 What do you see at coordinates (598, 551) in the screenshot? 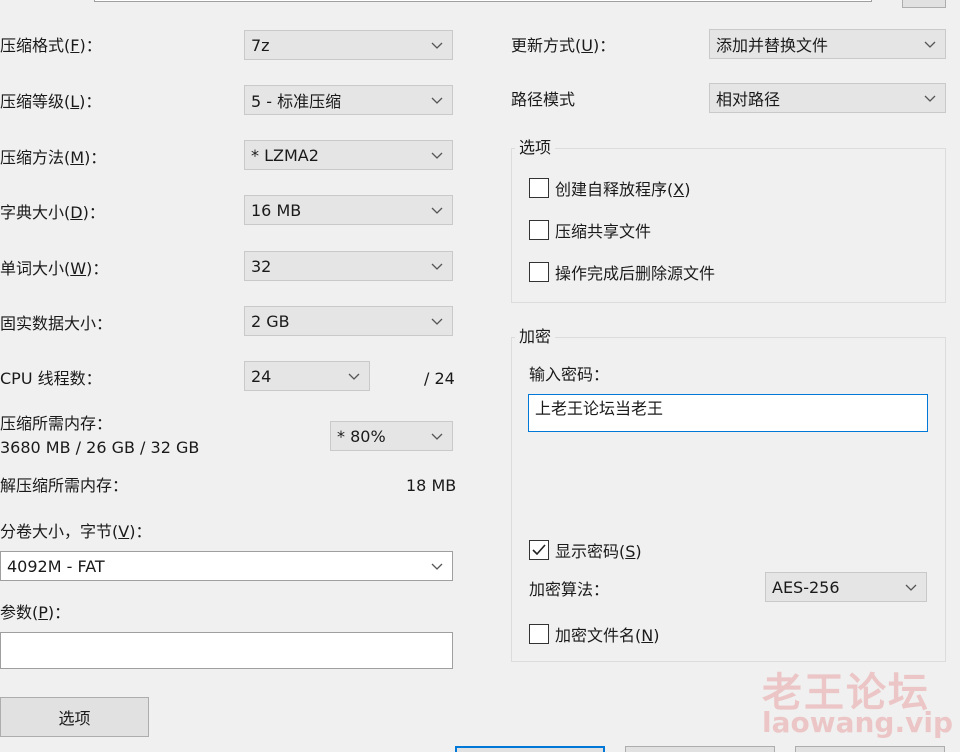
I see `show-password-label: 显示密码(S)` at bounding box center [598, 551].